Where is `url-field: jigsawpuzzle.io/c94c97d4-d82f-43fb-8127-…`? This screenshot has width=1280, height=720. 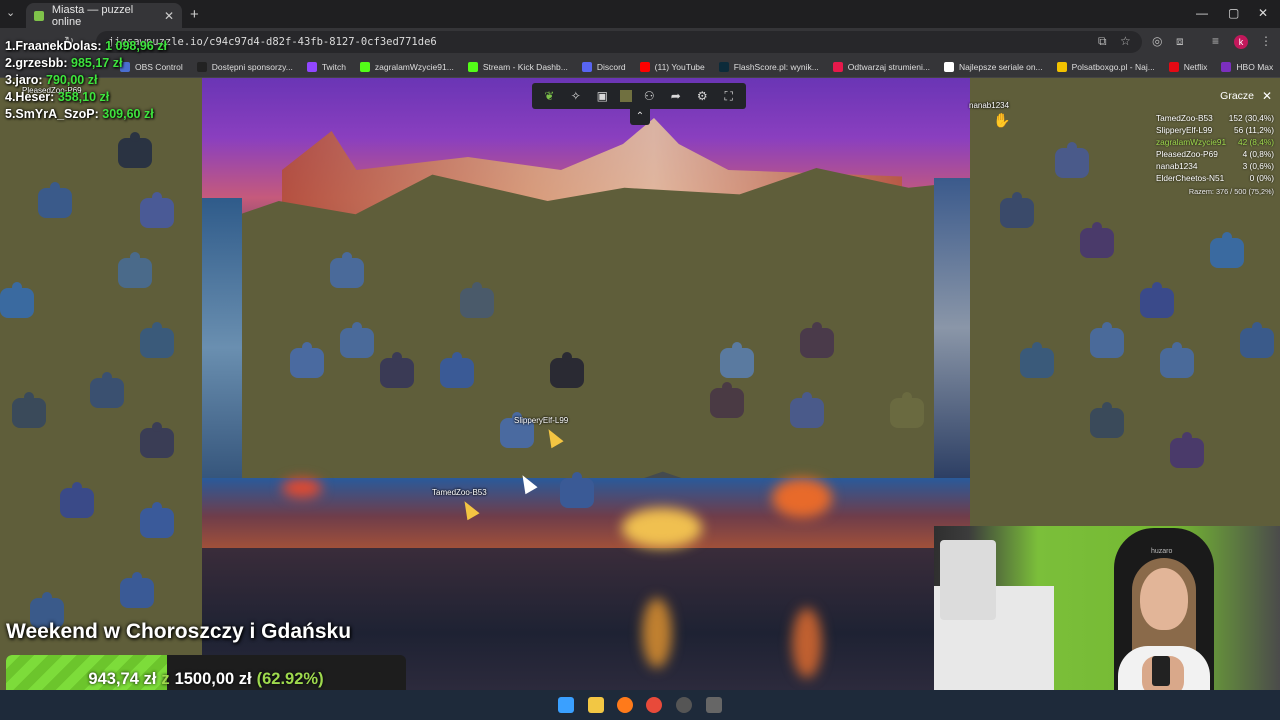
url-field: jigsawpuzzle.io/c94c97d4-d82f-43fb-8127-… is located at coordinates (619, 42).